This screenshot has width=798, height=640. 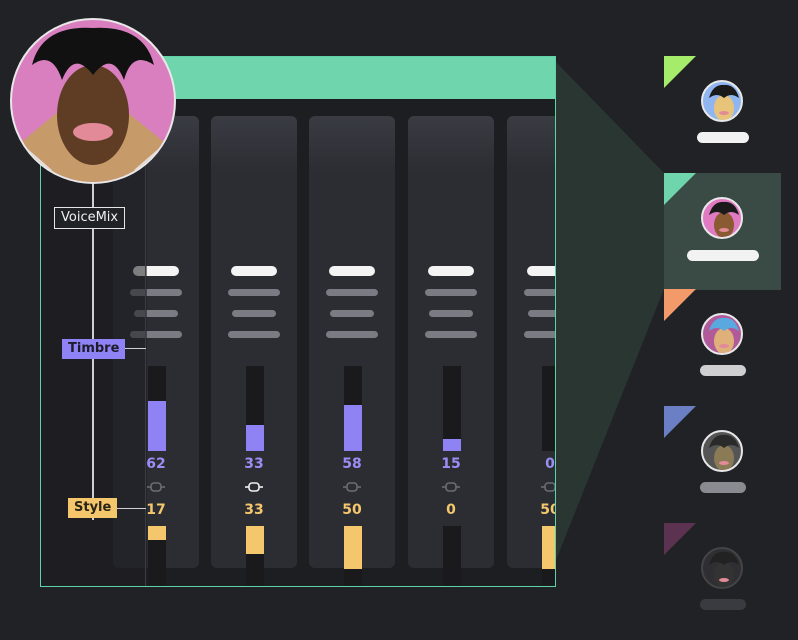 What do you see at coordinates (254, 351) in the screenshot?
I see `channel-strip: 33 33` at bounding box center [254, 351].